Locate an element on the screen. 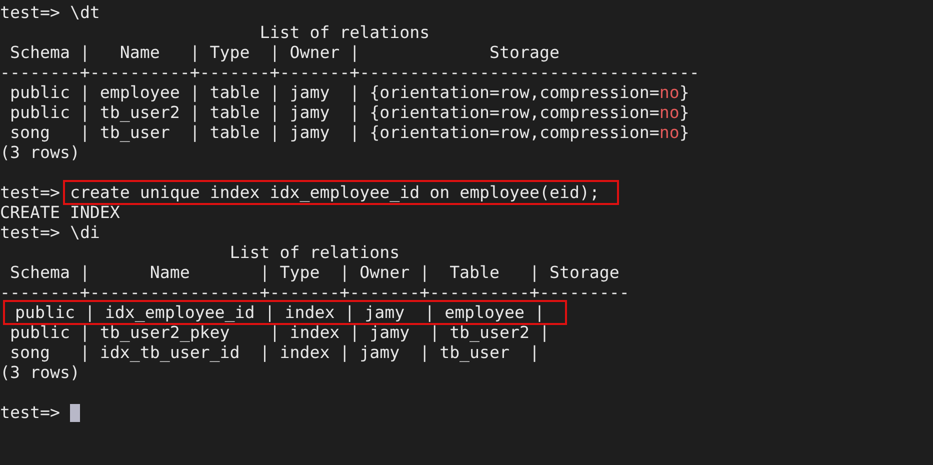 This screenshot has width=933, height=465. table-row-text: public | employee | table | jamy | {orientation=row,compression=no} is located at coordinates (349, 92).